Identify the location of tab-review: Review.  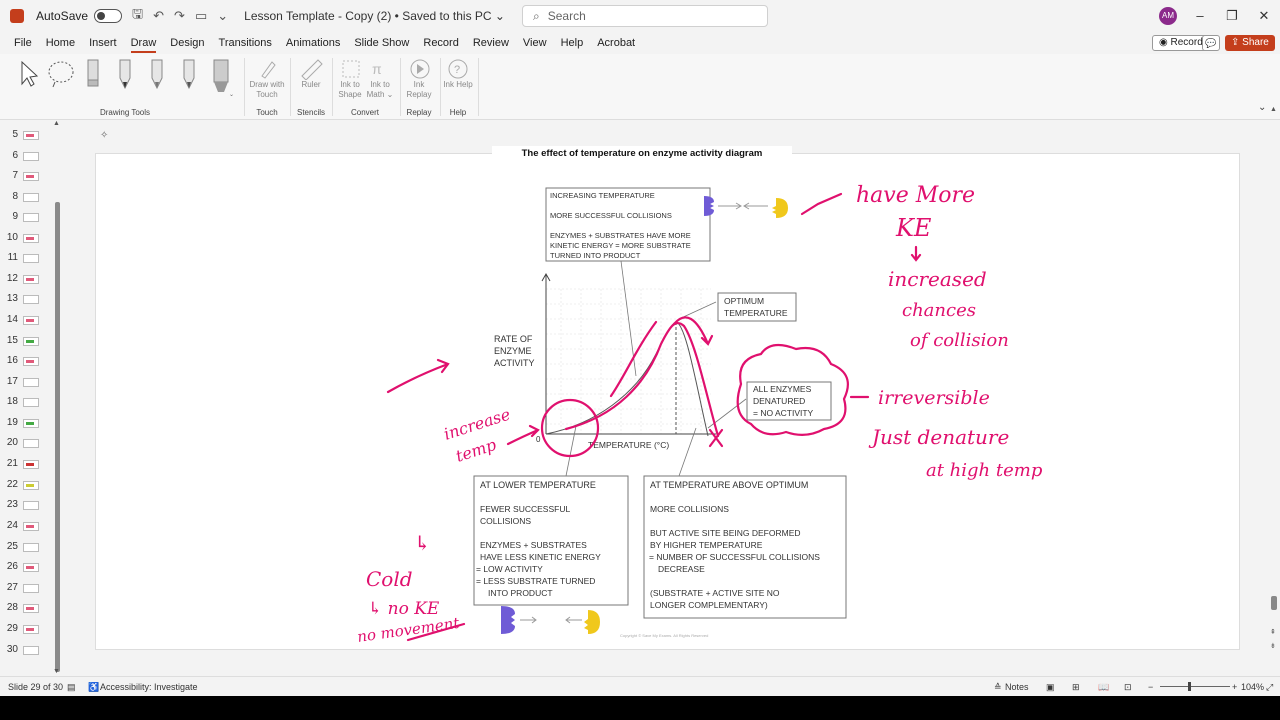
(491, 43).